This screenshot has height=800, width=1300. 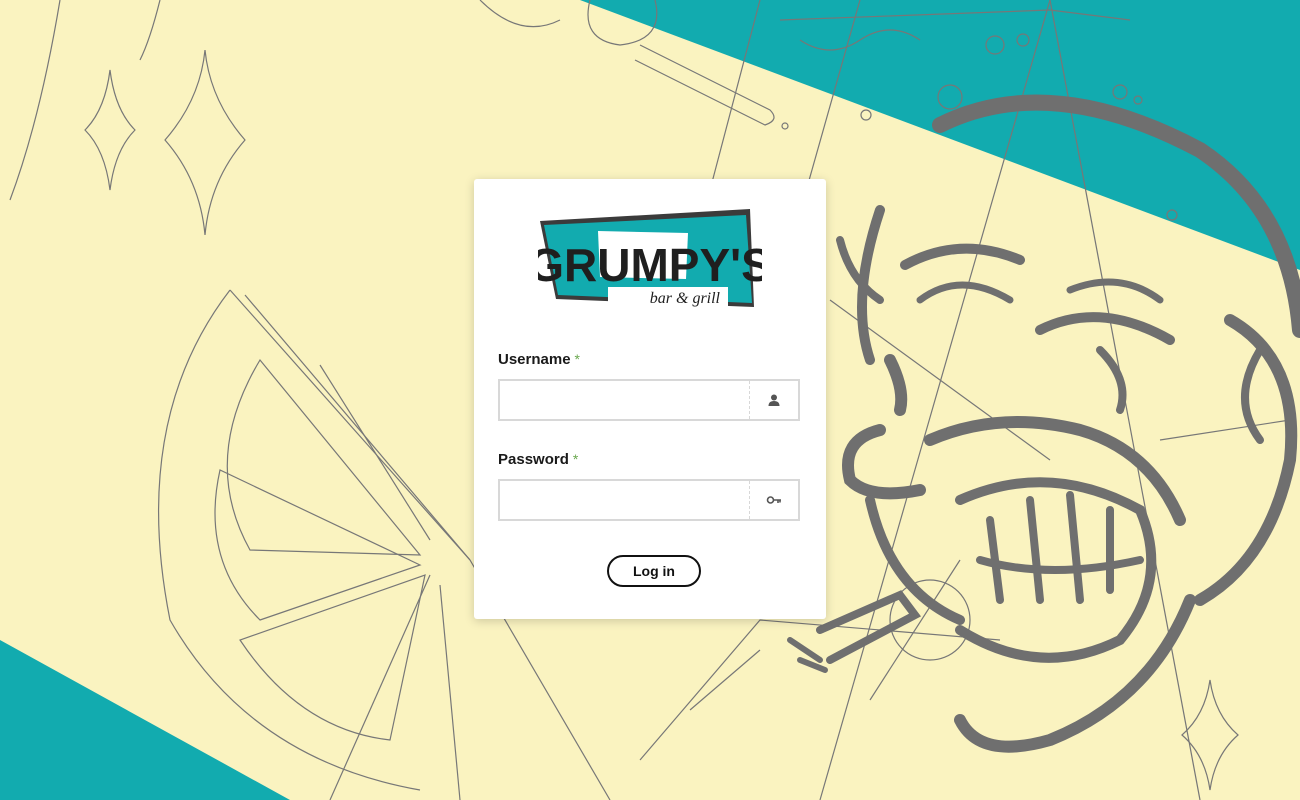 I want to click on svg-text: bar & grill, so click(x=685, y=298).